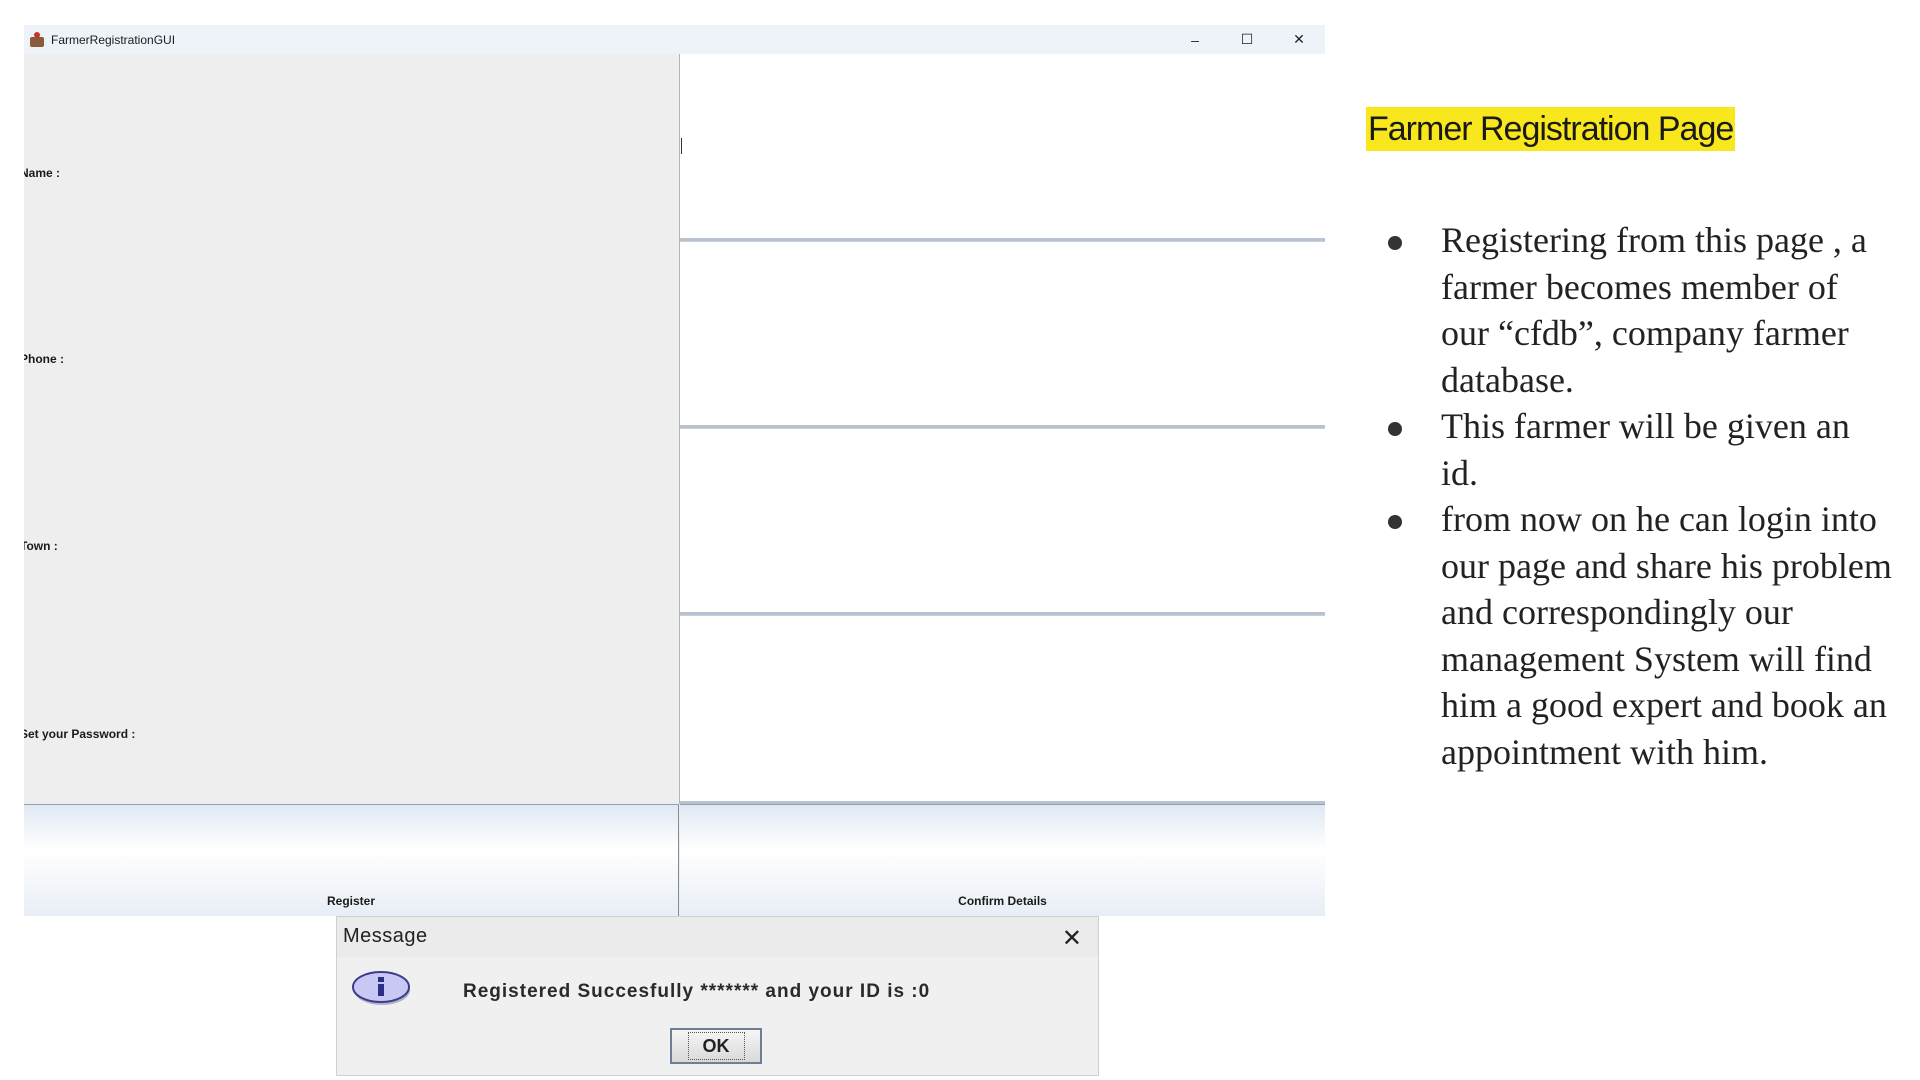 This screenshot has width=1920, height=1080. I want to click on town-field, so click(1002, 521).